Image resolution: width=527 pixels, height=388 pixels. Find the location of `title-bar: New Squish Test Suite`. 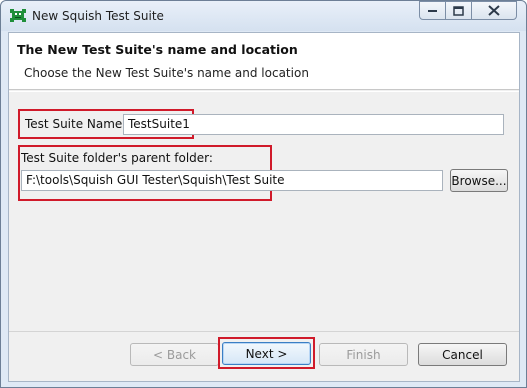

title-bar: New Squish Test Suite is located at coordinates (263, 16).